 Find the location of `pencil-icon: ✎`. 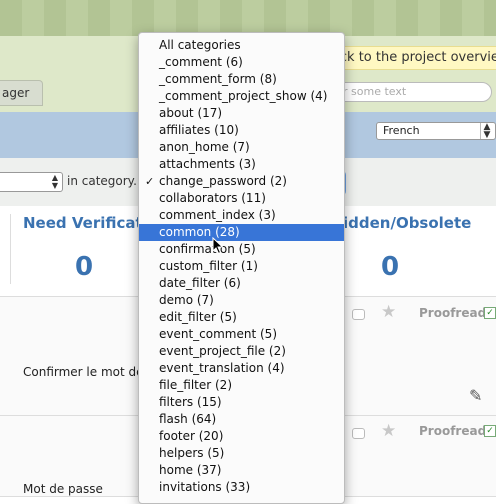

pencil-icon: ✎ is located at coordinates (475, 395).